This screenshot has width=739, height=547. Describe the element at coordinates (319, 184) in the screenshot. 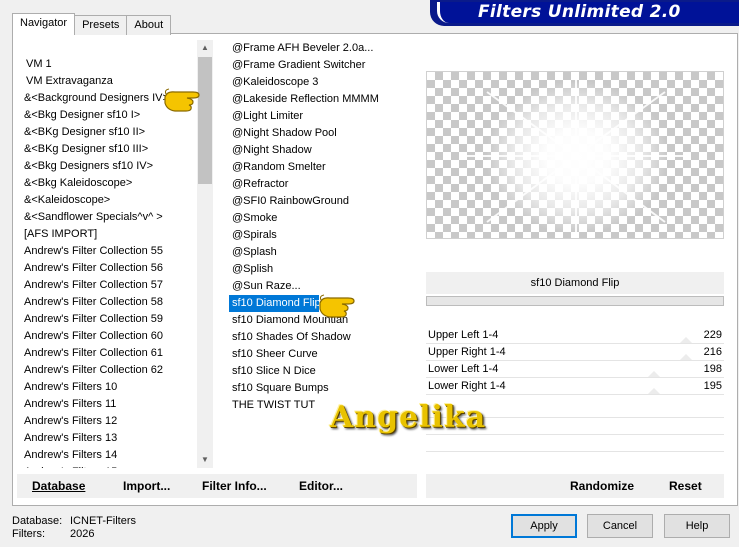

I see `filter-item: @Refractor` at that location.